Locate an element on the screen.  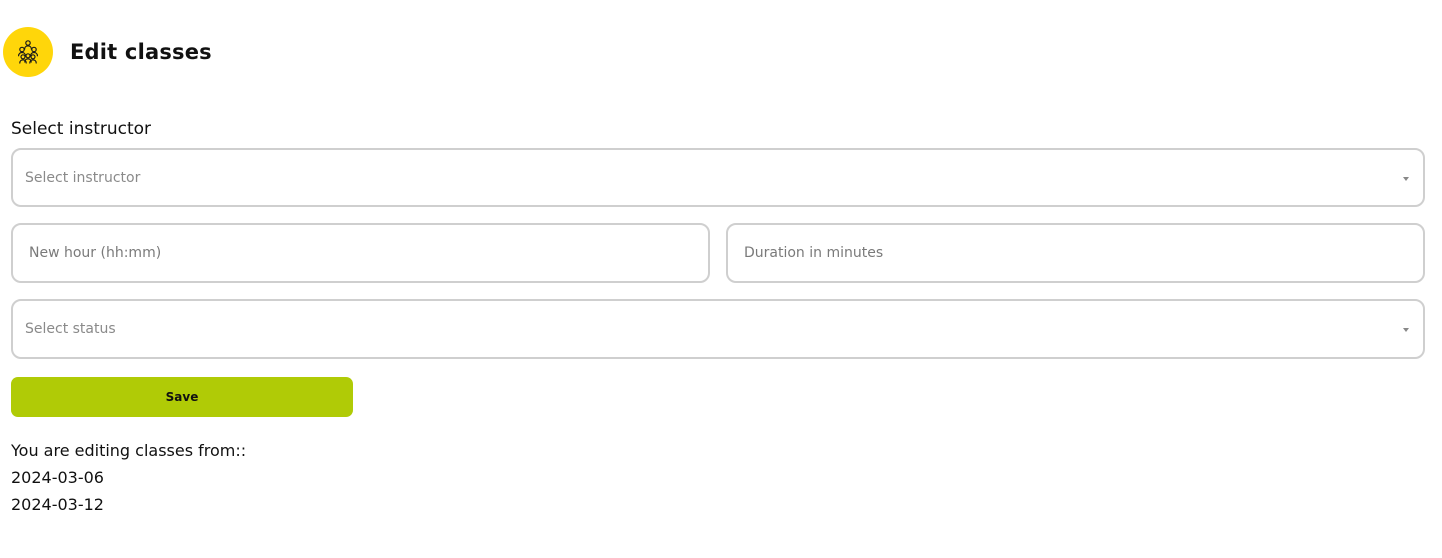
new-hour-input is located at coordinates (360, 253).